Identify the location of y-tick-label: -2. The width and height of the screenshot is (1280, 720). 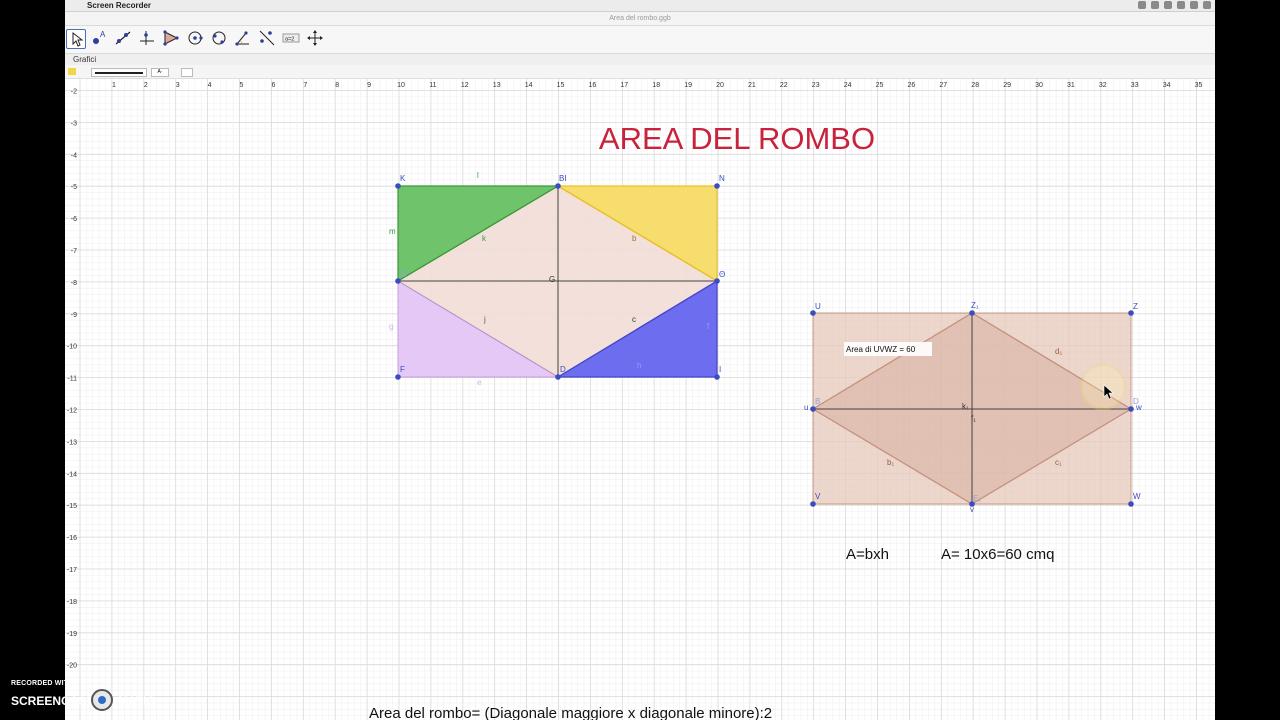
(74, 92).